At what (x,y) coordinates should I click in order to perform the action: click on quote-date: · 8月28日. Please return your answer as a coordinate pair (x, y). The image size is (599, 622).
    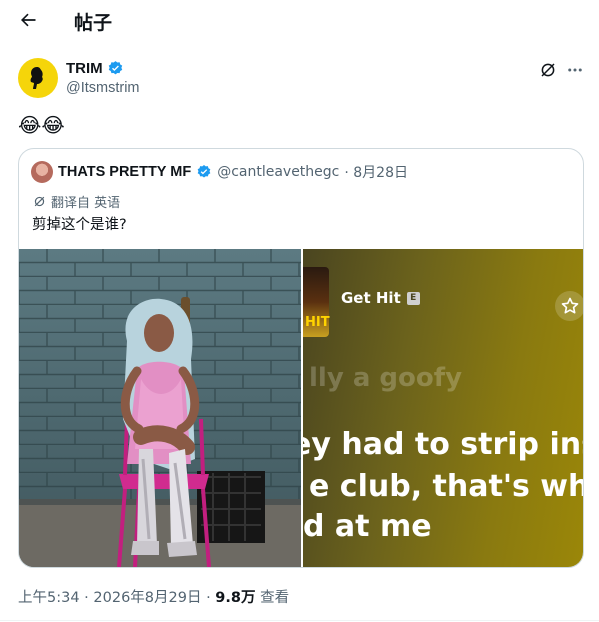
    Looking at the image, I should click on (376, 172).